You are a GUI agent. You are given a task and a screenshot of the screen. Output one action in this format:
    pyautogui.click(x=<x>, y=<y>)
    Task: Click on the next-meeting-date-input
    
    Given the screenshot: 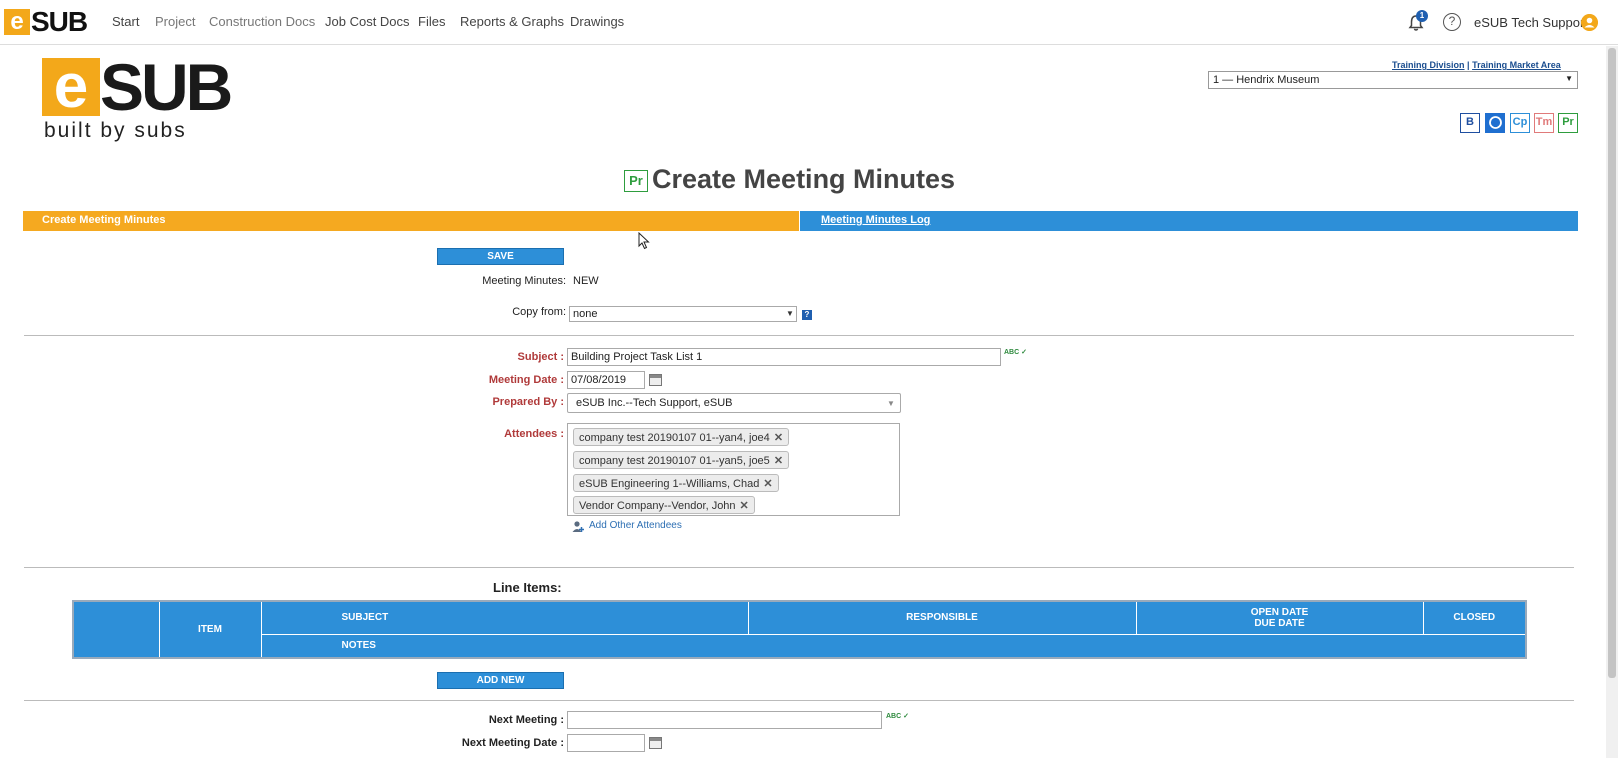 What is the action you would take?
    pyautogui.click(x=606, y=743)
    